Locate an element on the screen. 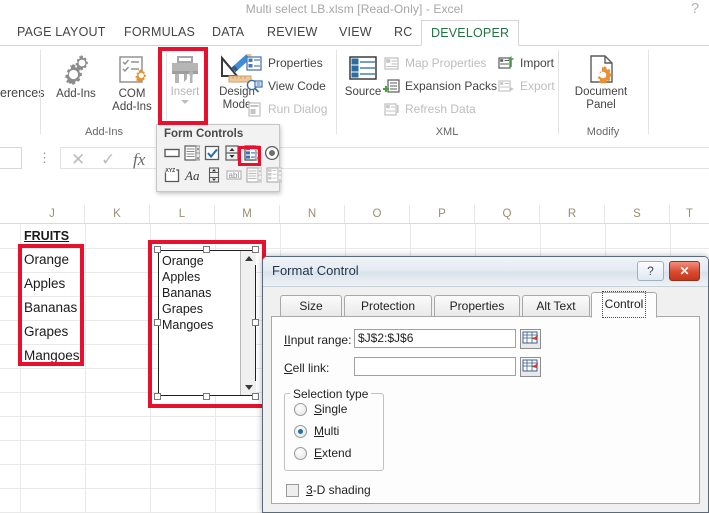 The width and height of the screenshot is (709, 513). button-icon is located at coordinates (172, 153).